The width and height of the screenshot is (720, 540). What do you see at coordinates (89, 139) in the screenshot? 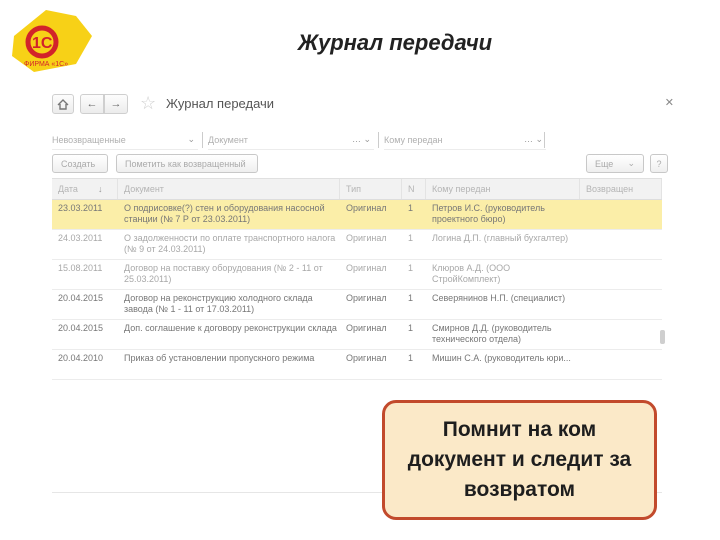
I see `filter-status-label: Невозвращенные` at bounding box center [89, 139].